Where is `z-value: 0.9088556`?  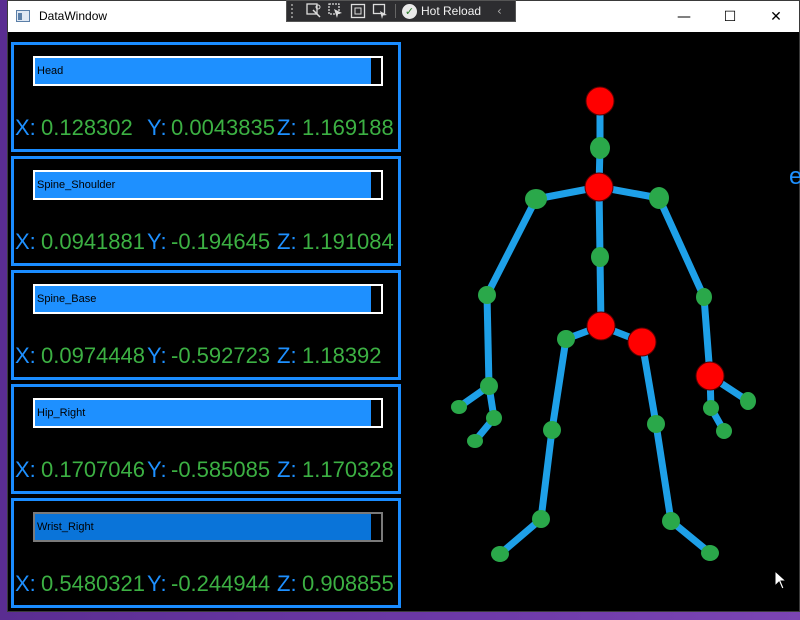
z-value: 0.9088556 is located at coordinates (348, 583).